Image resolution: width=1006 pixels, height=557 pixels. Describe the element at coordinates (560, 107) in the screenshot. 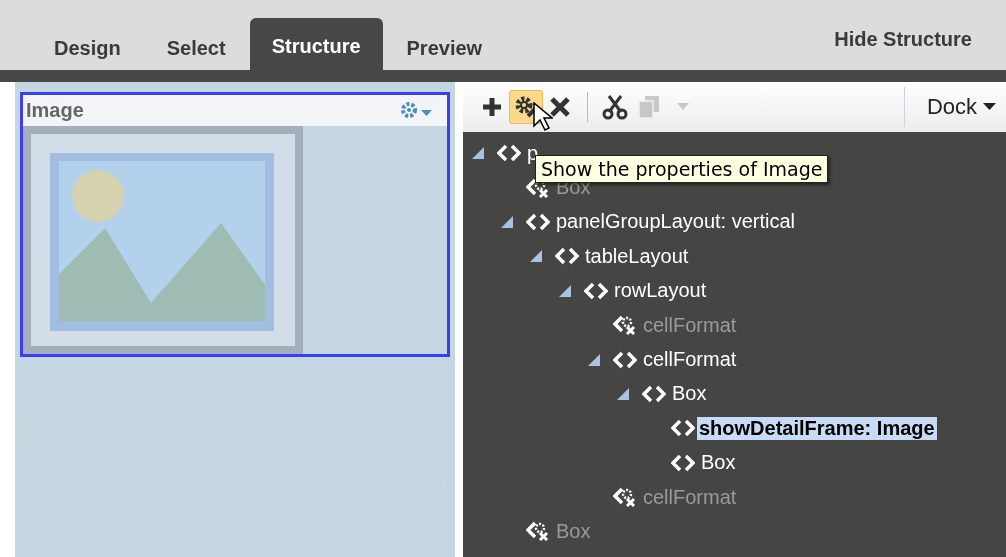

I see `delete-icon` at that location.